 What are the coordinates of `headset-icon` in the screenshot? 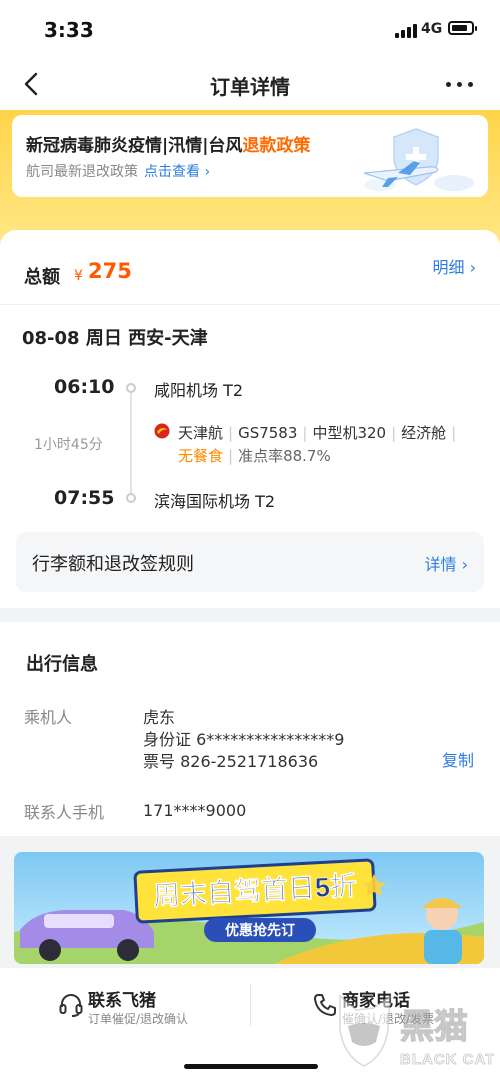 It's located at (71, 1005).